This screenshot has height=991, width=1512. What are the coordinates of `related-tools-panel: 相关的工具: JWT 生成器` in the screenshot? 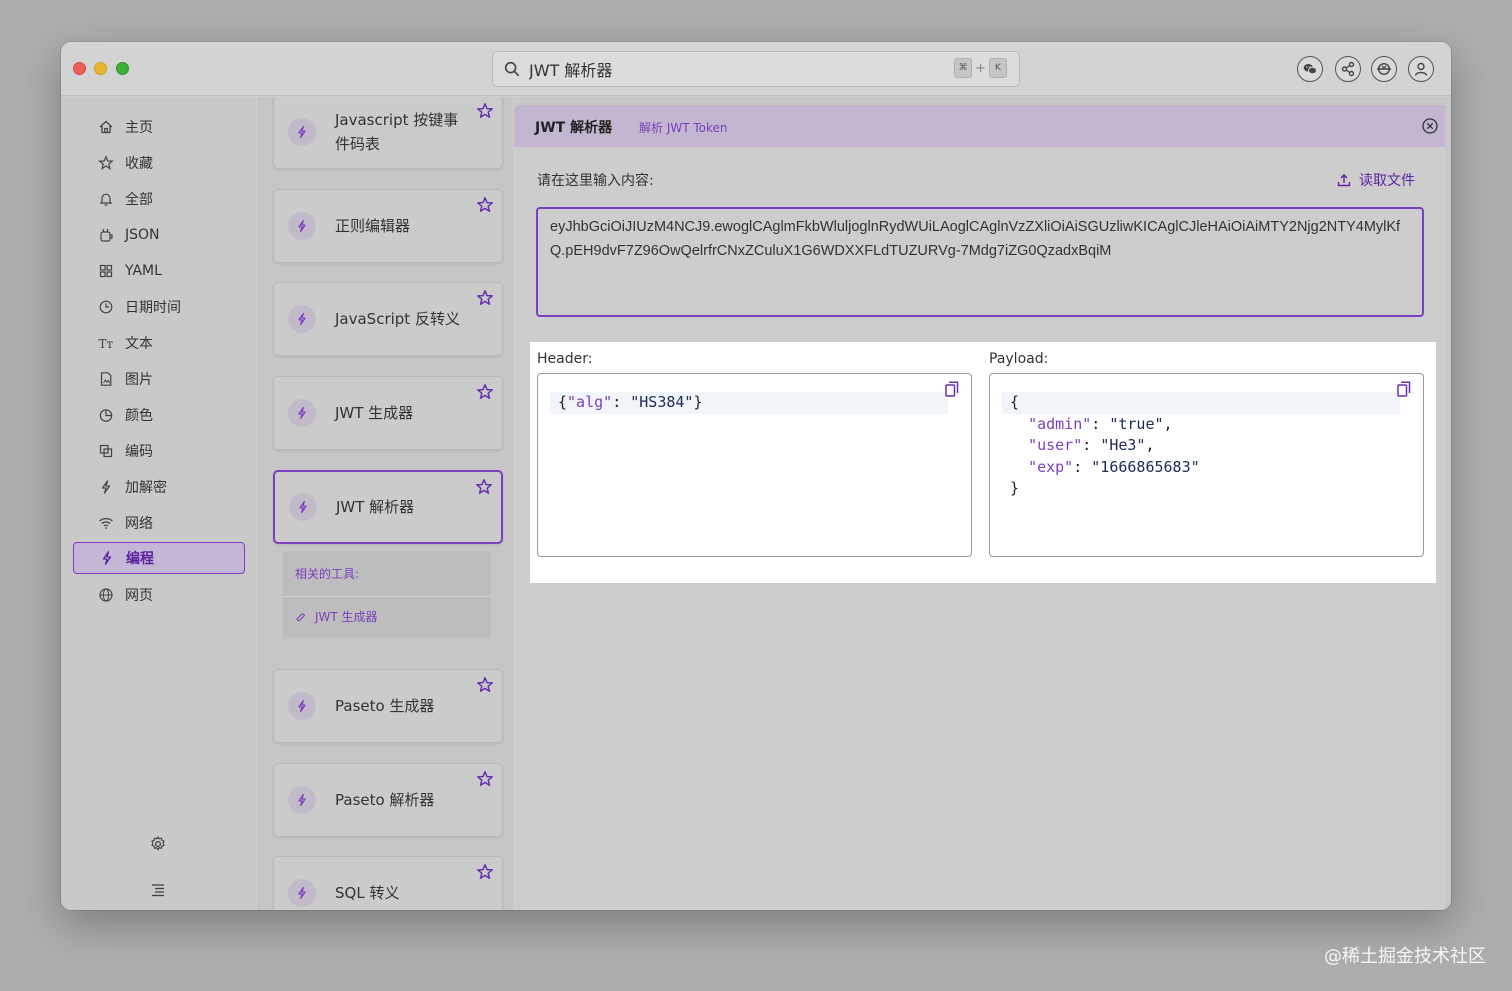 It's located at (387, 594).